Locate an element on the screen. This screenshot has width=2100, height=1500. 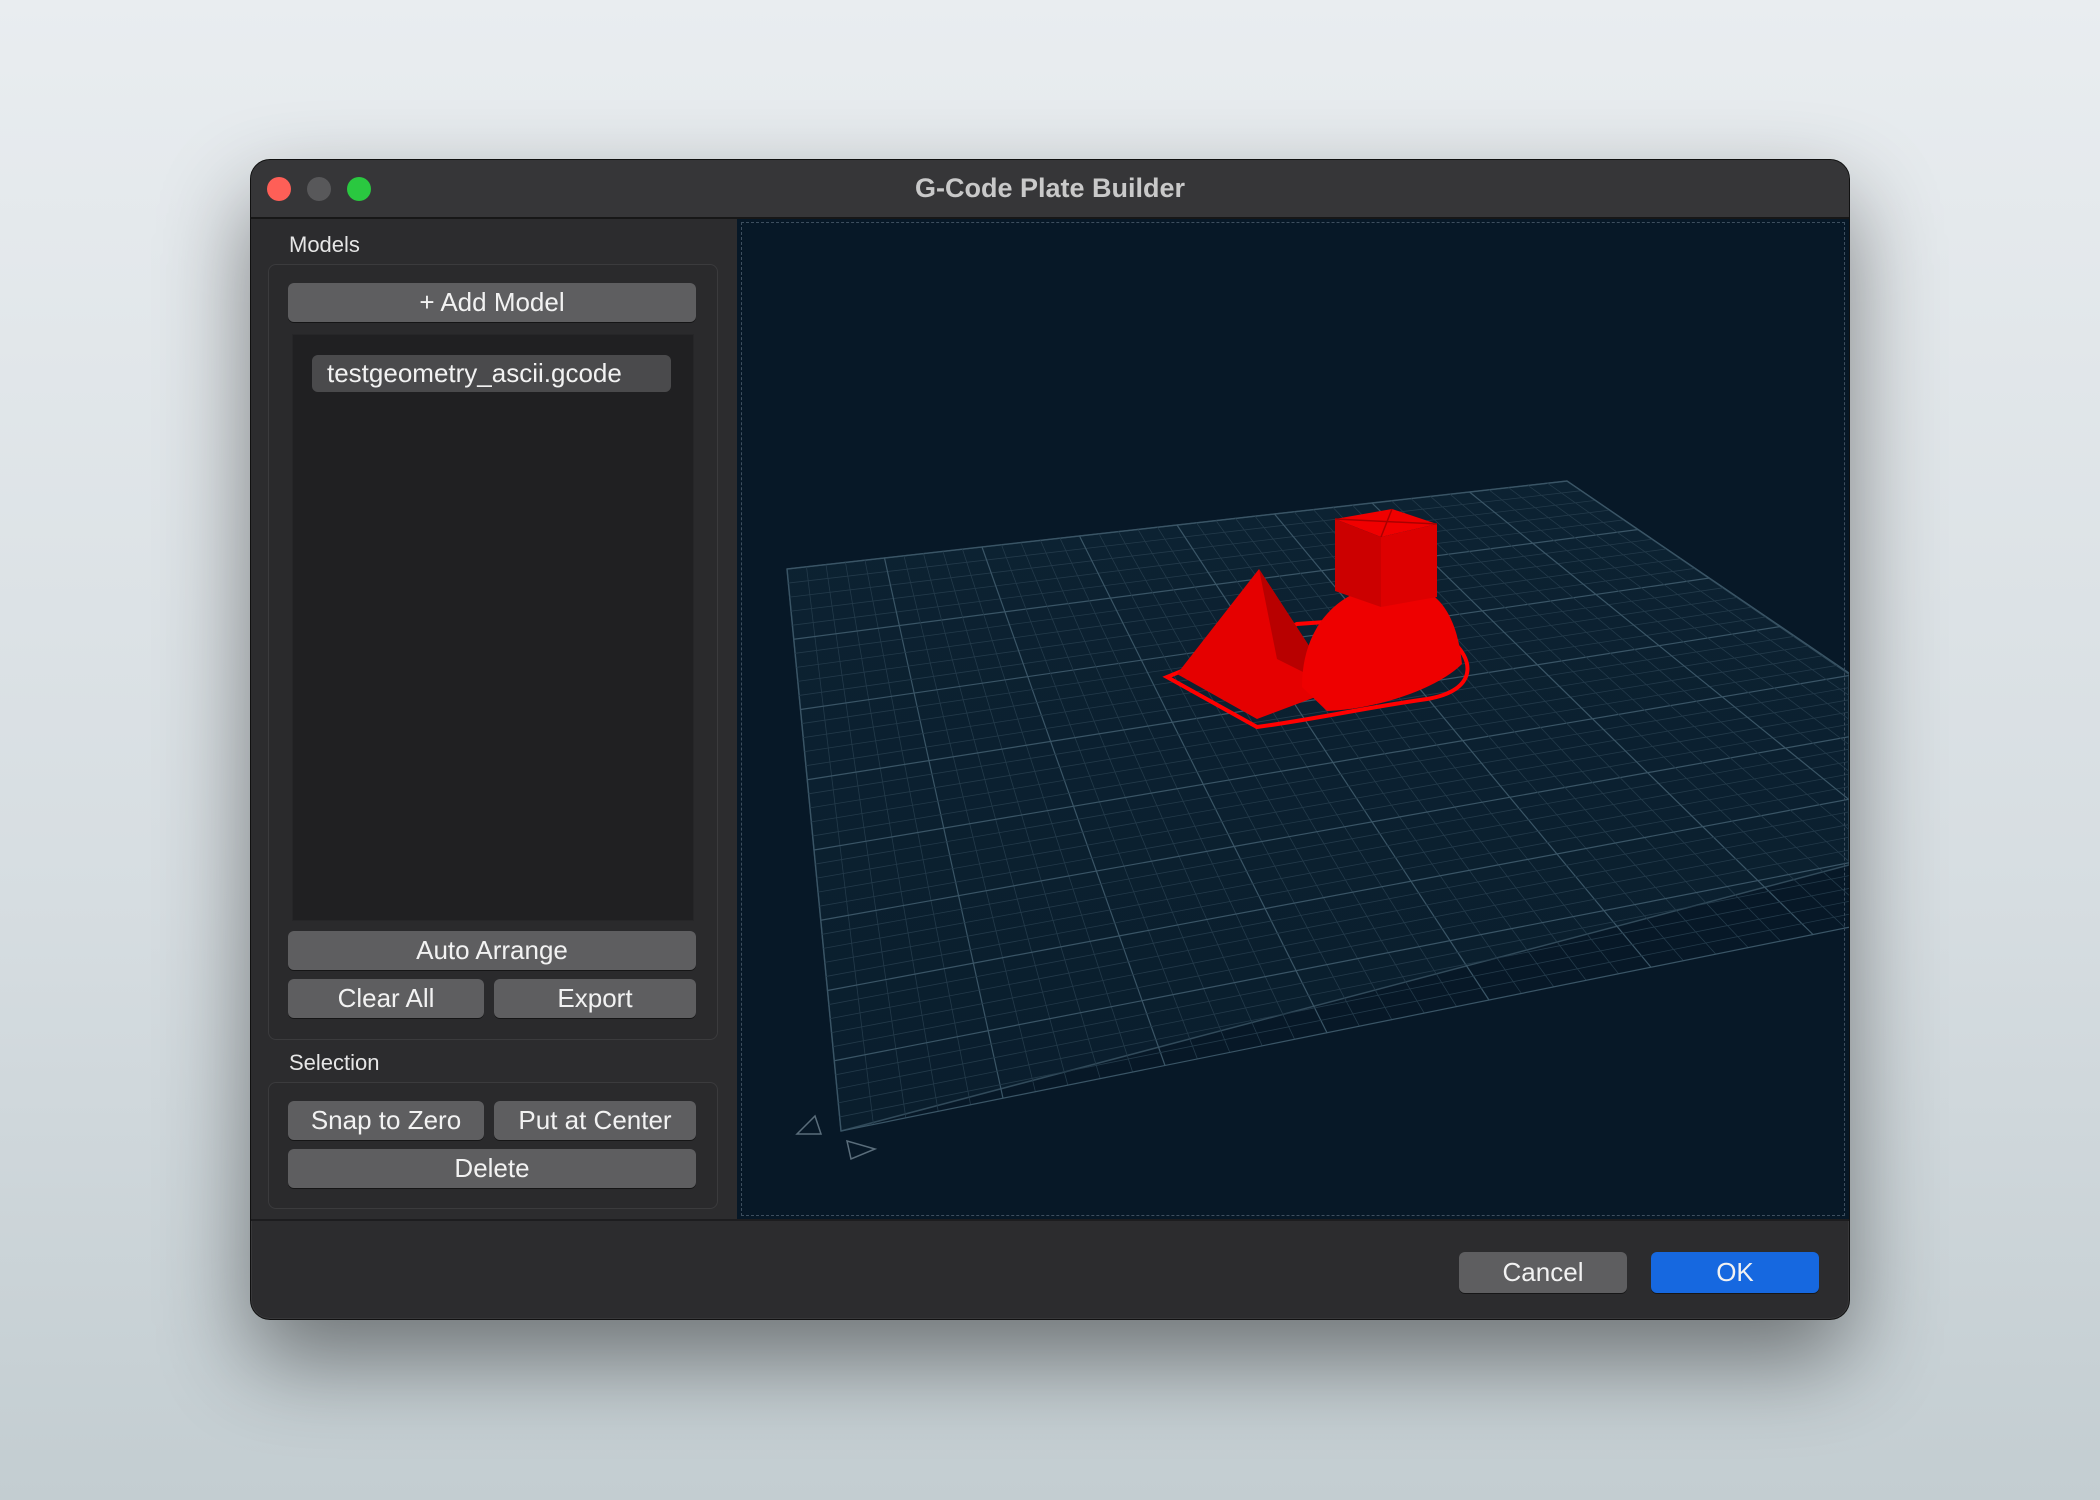
add-model-button: + Add Model is located at coordinates (492, 302).